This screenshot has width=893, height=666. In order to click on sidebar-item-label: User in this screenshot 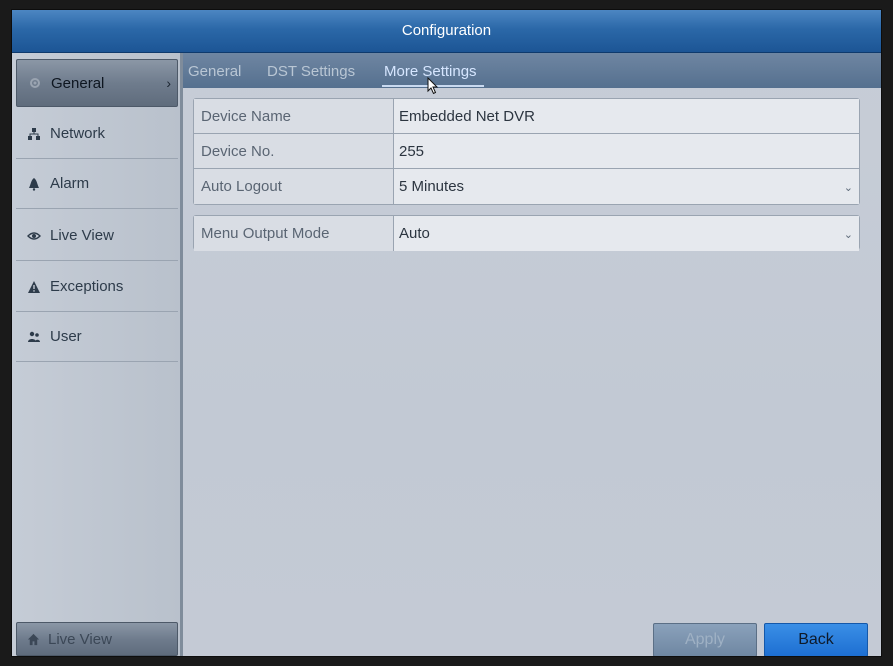, I will do `click(66, 336)`.